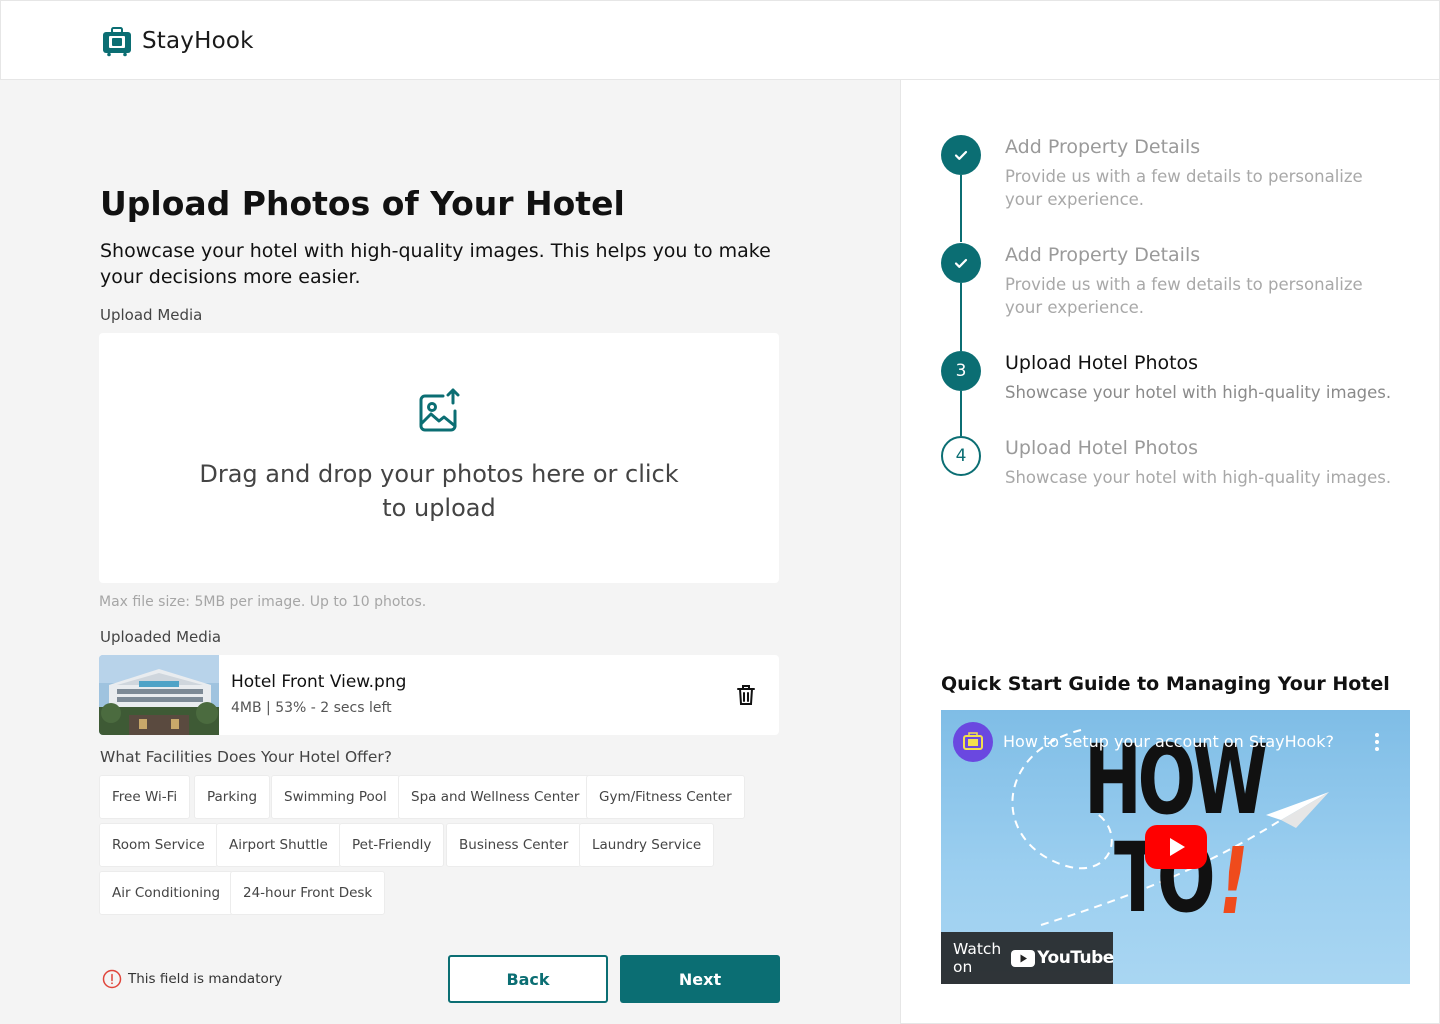 Image resolution: width=1440 pixels, height=1024 pixels. What do you see at coordinates (198, 41) in the screenshot?
I see `brand-name: StayHook` at bounding box center [198, 41].